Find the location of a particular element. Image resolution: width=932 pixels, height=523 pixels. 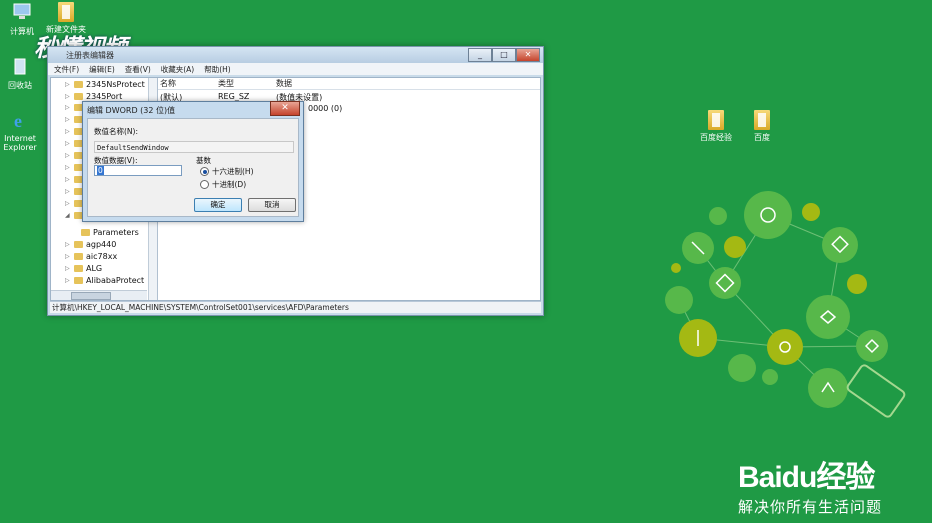

ok-button: 确定 is located at coordinates (218, 205).